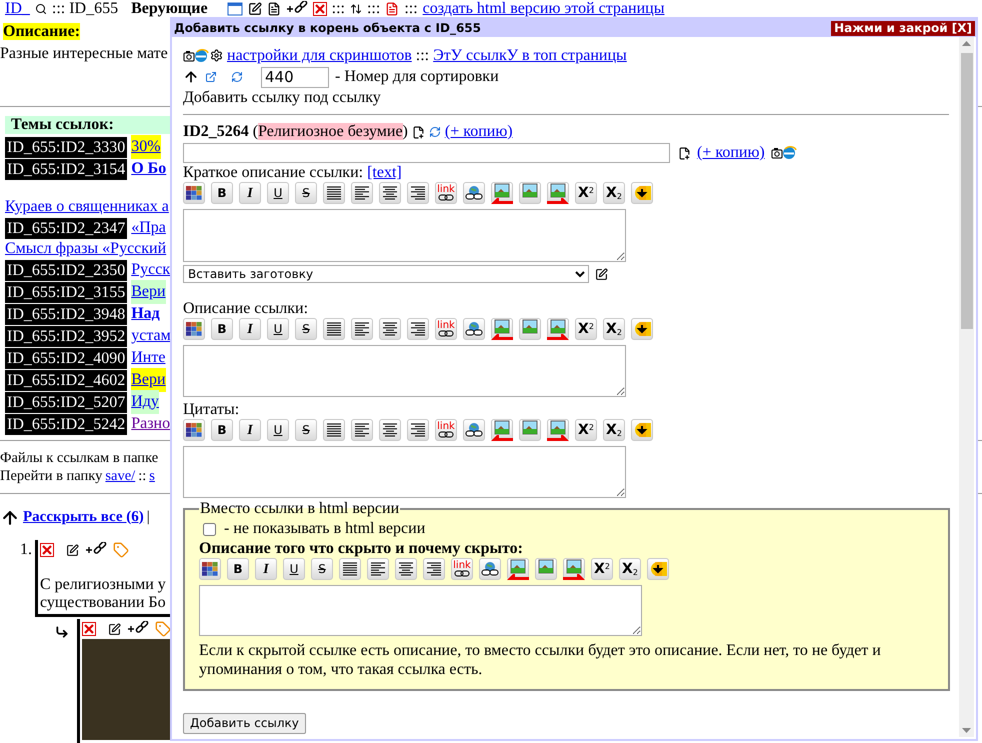  I want to click on sort-number-field: 440, so click(295, 77).